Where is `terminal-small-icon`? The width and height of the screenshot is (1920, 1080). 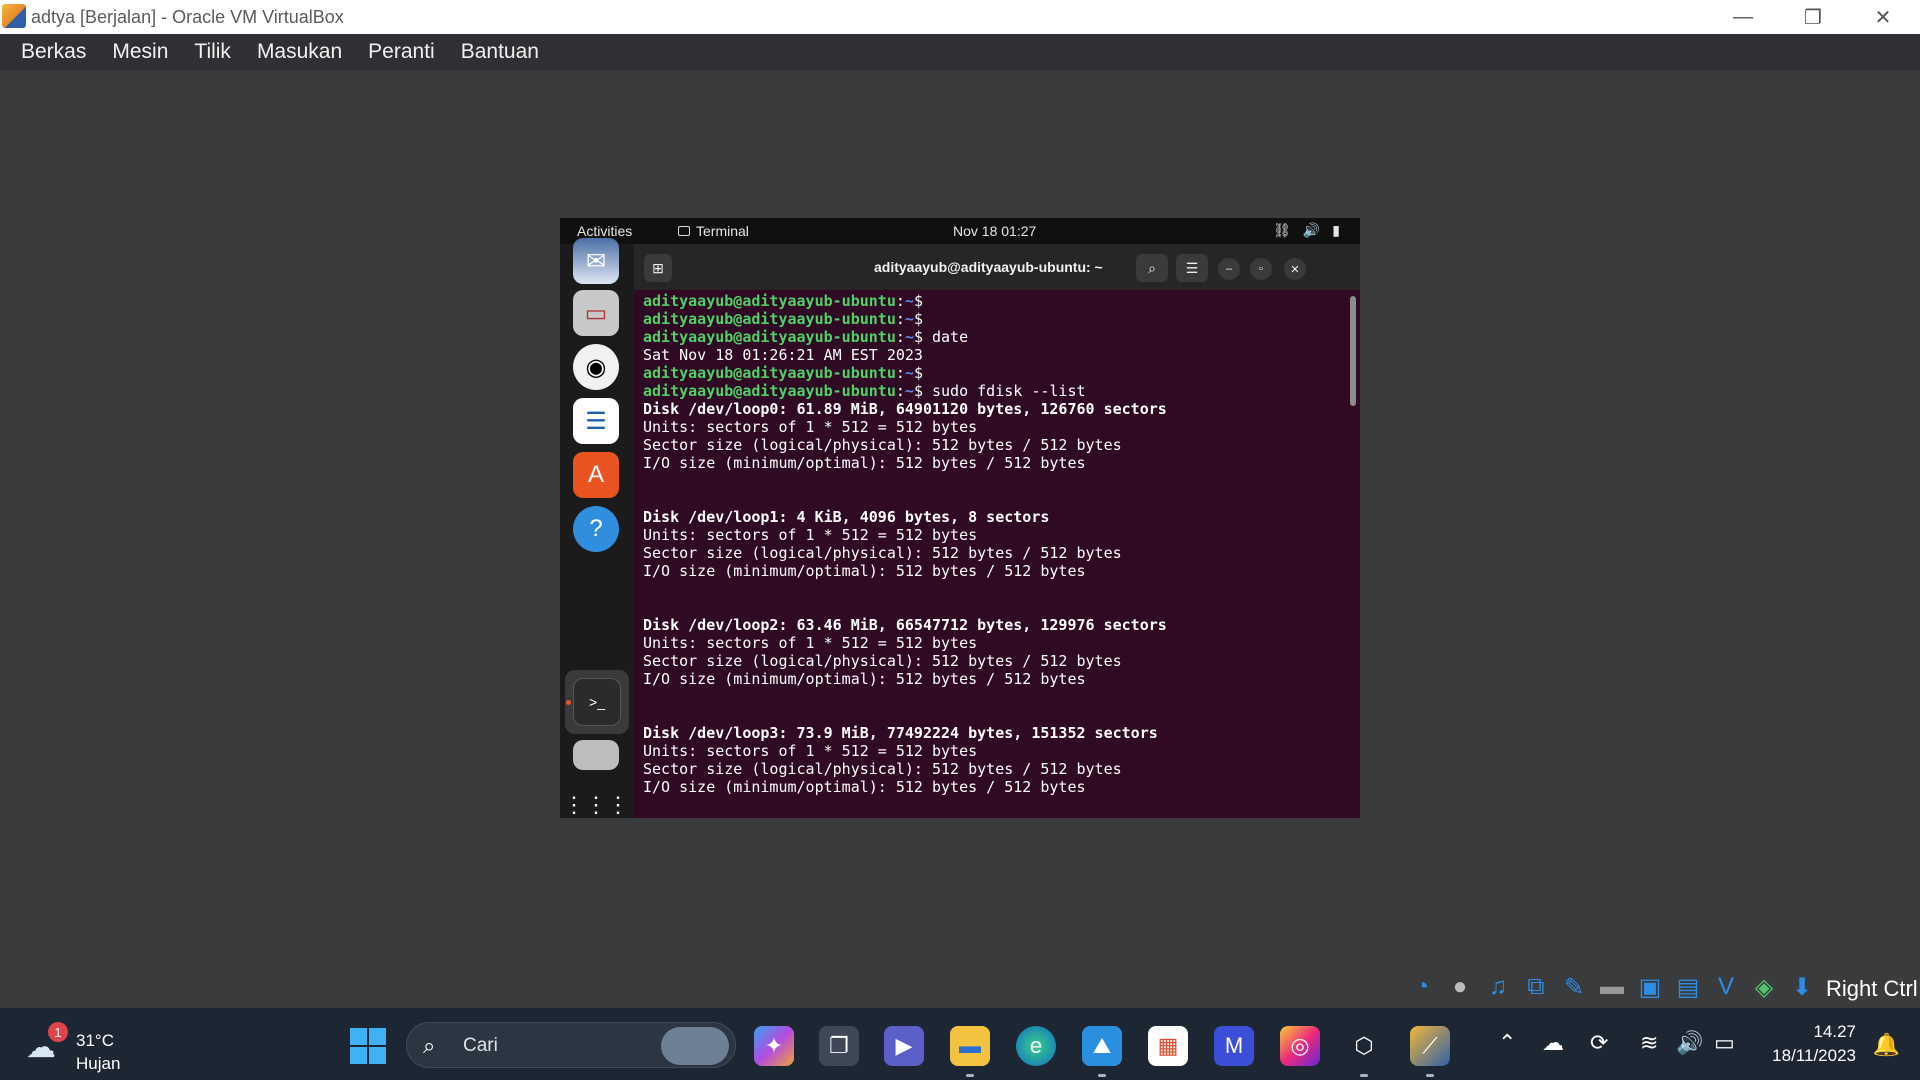
terminal-small-icon is located at coordinates (684, 231).